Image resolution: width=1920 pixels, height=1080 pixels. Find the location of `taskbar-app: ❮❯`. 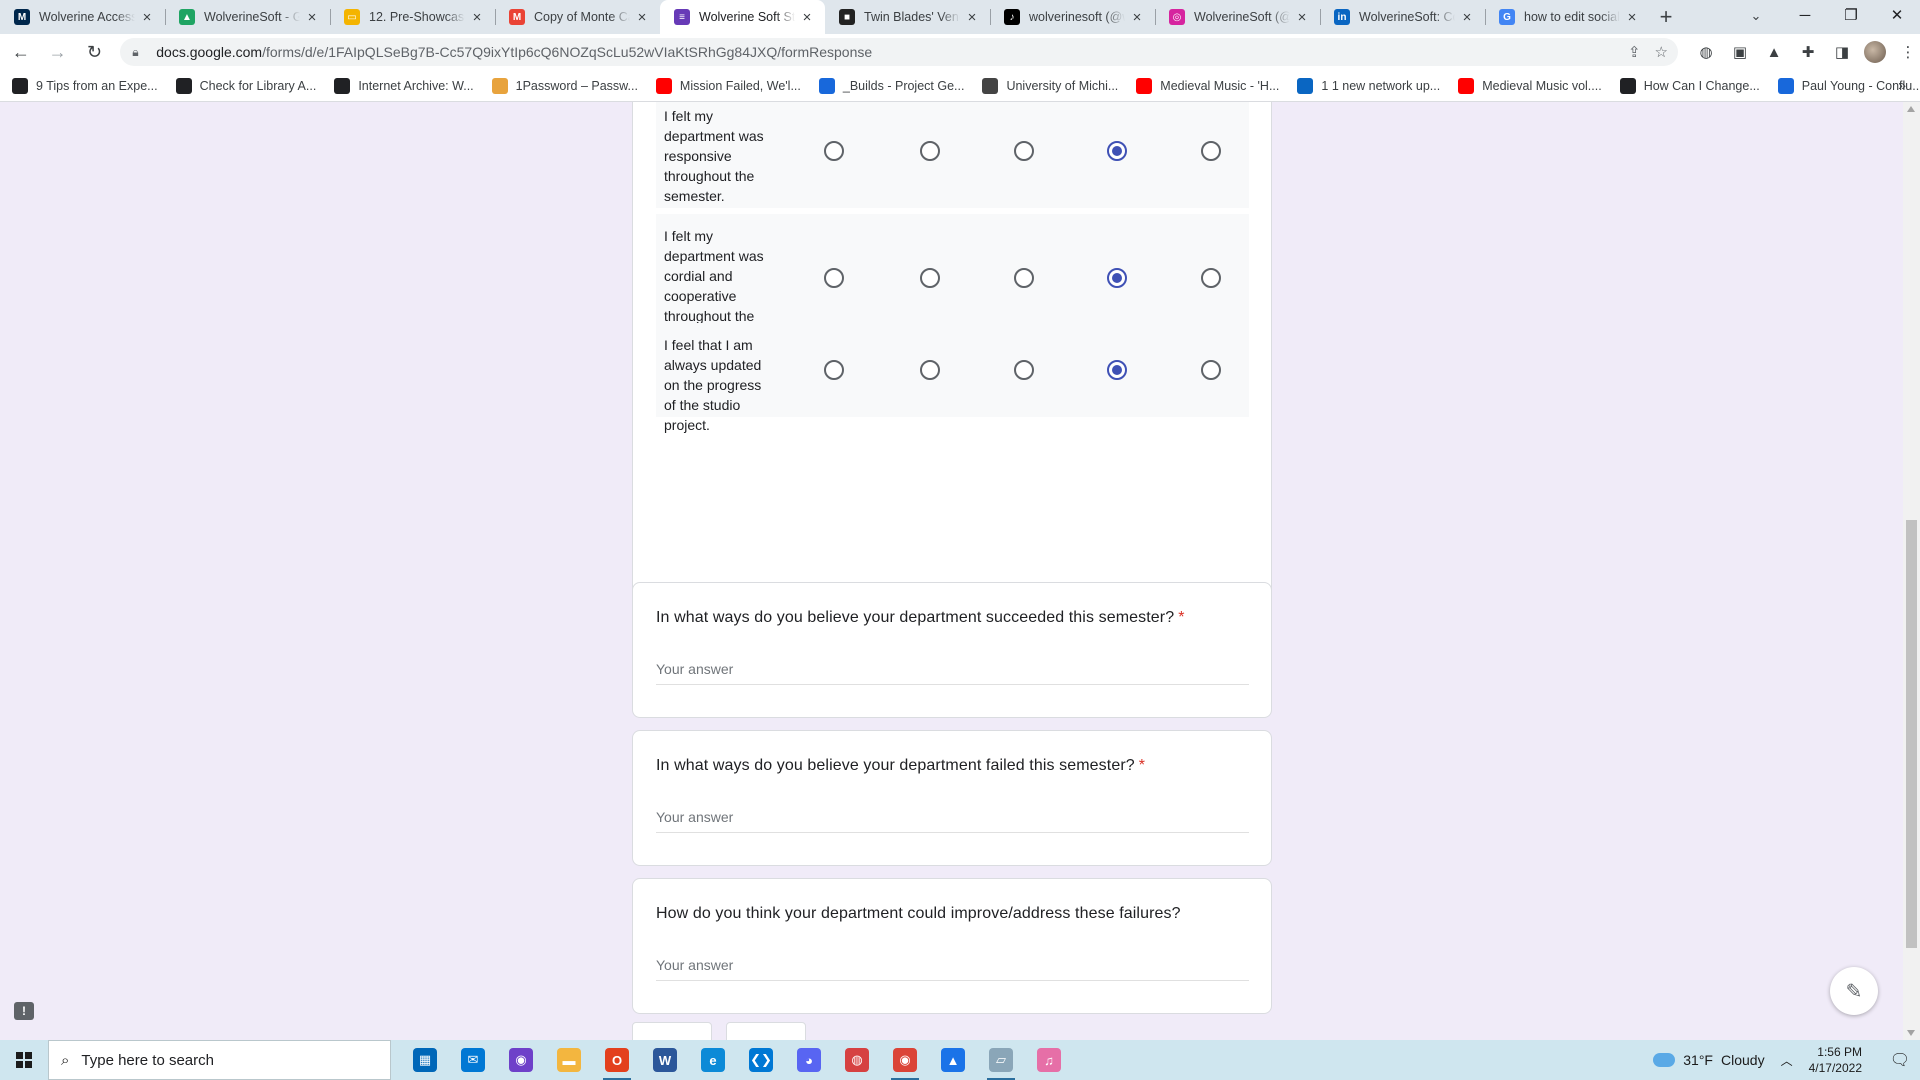

taskbar-app: ❮❯ is located at coordinates (761, 1060).